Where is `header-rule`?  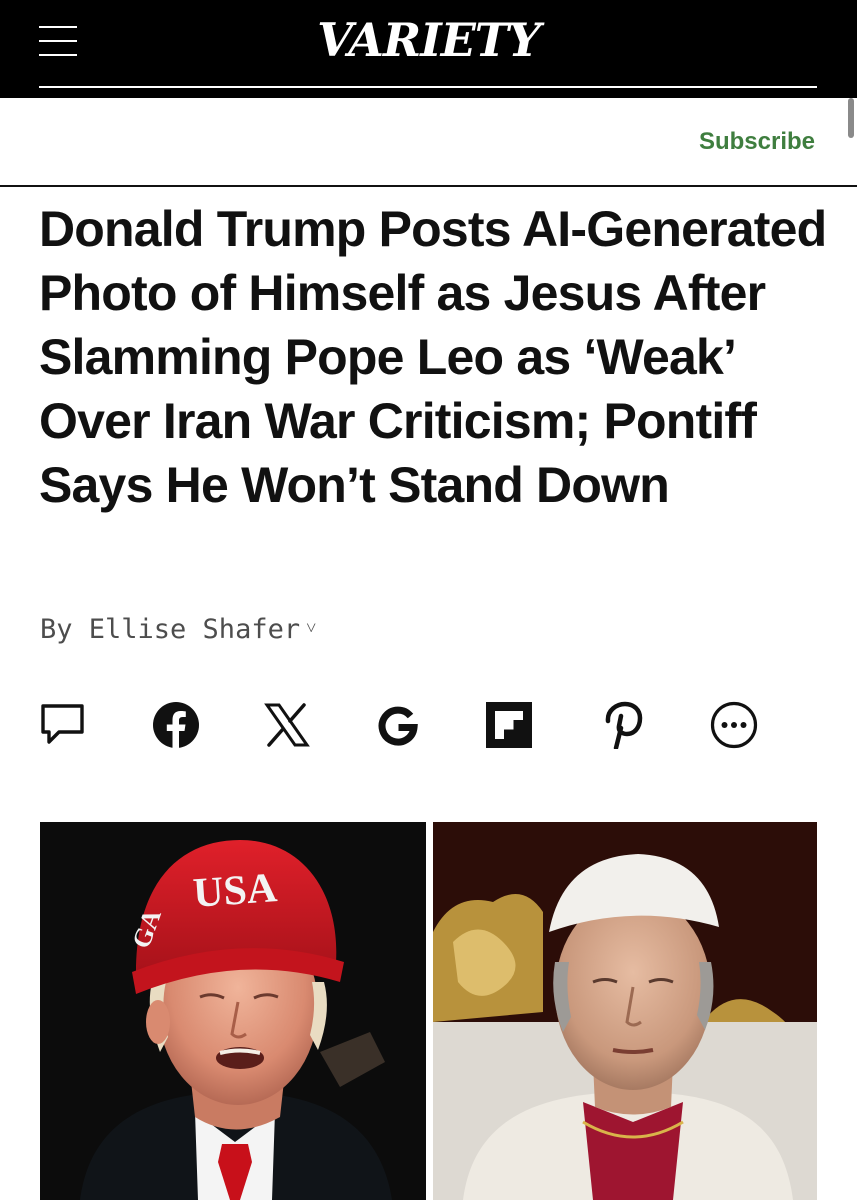 header-rule is located at coordinates (428, 87).